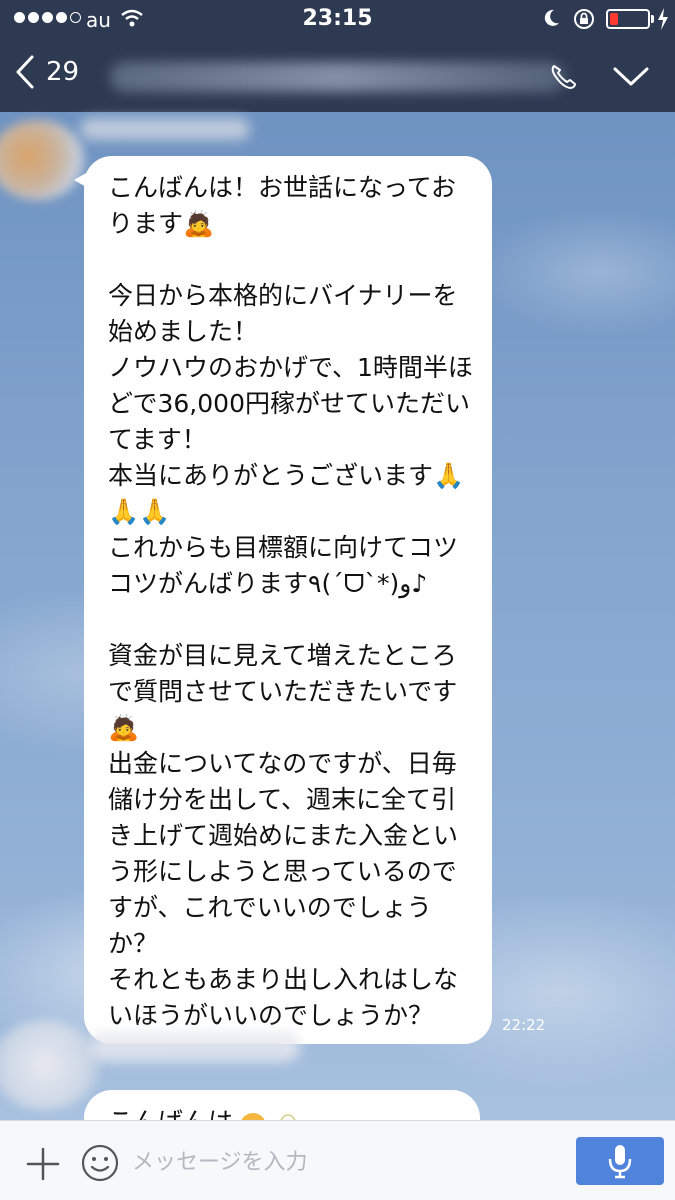 The height and width of the screenshot is (1200, 675). I want to click on battery-tip, so click(652, 19).